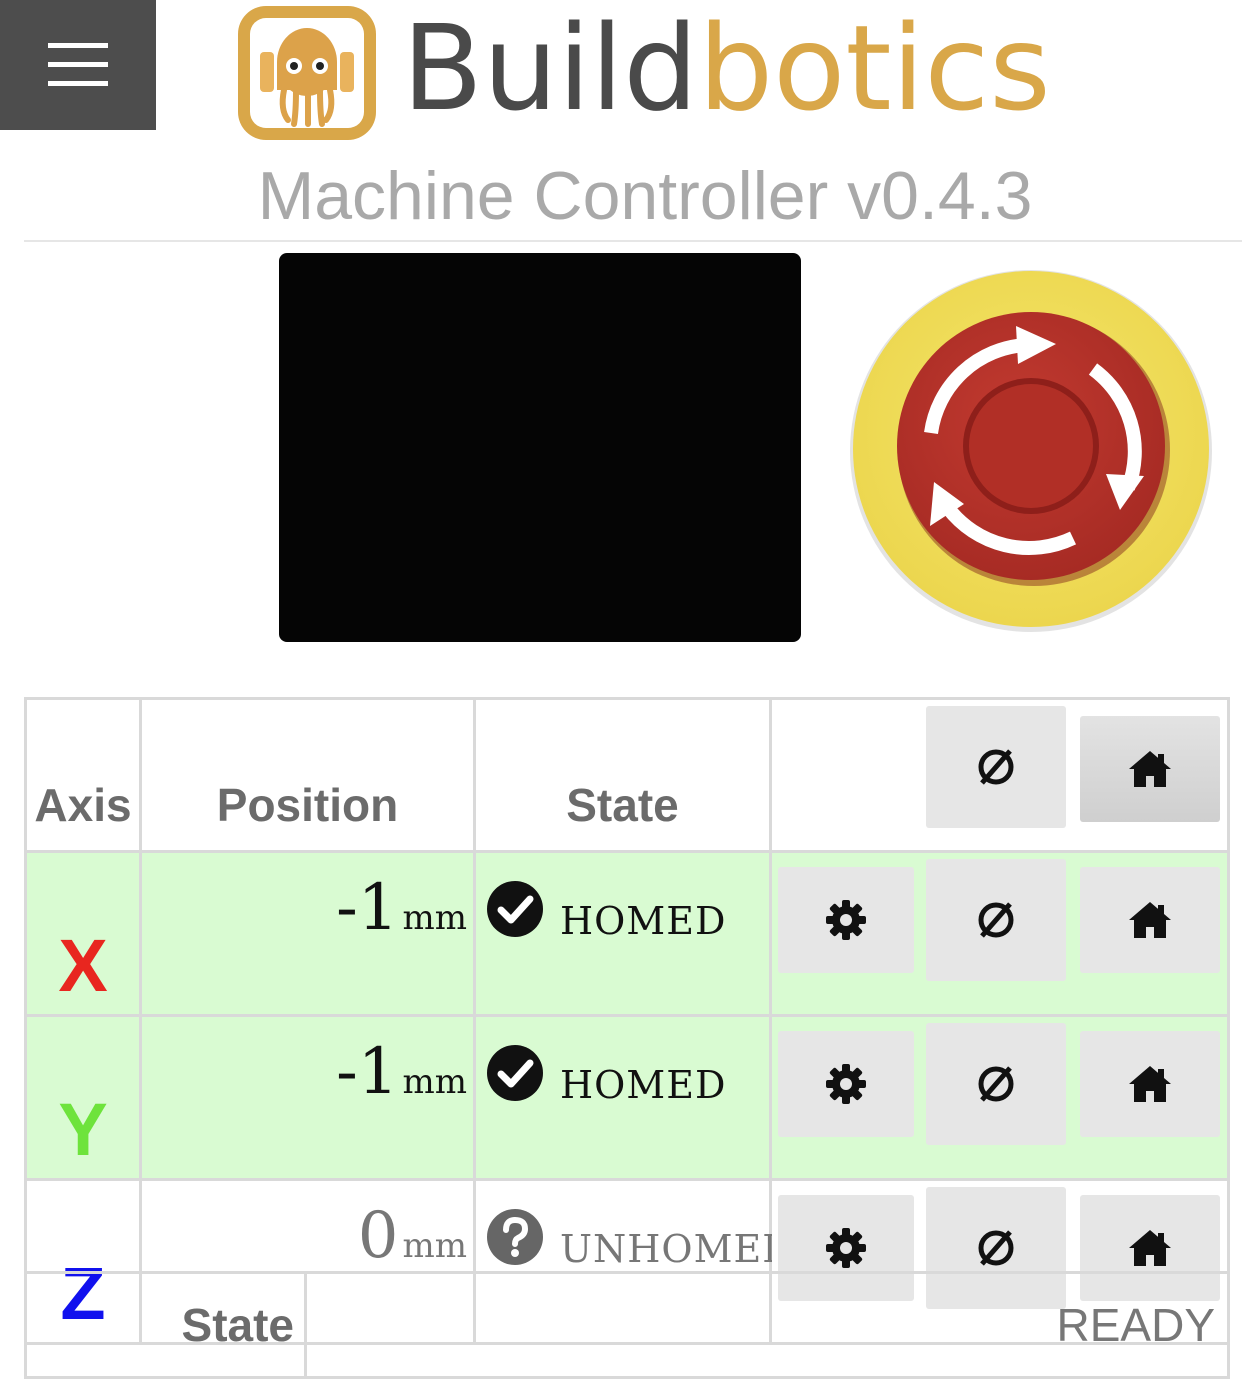  Describe the element at coordinates (677, 1249) in the screenshot. I see `state-text: UNHOMED` at that location.